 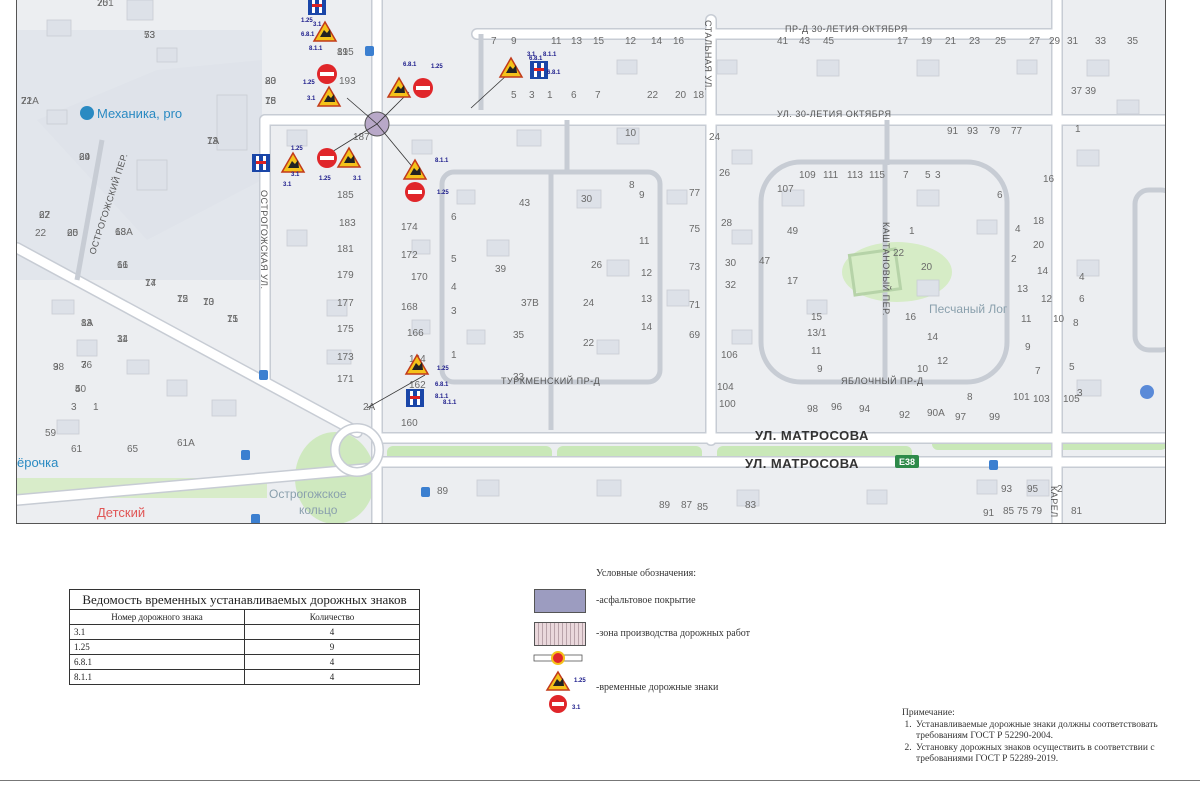 What do you see at coordinates (783, 41) in the screenshot?
I see `house-number: 41` at bounding box center [783, 41].